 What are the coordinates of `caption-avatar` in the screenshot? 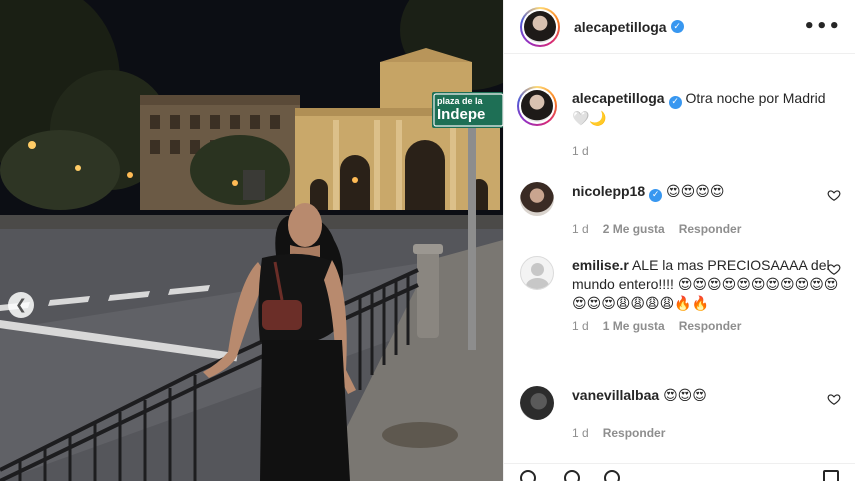 It's located at (537, 106).